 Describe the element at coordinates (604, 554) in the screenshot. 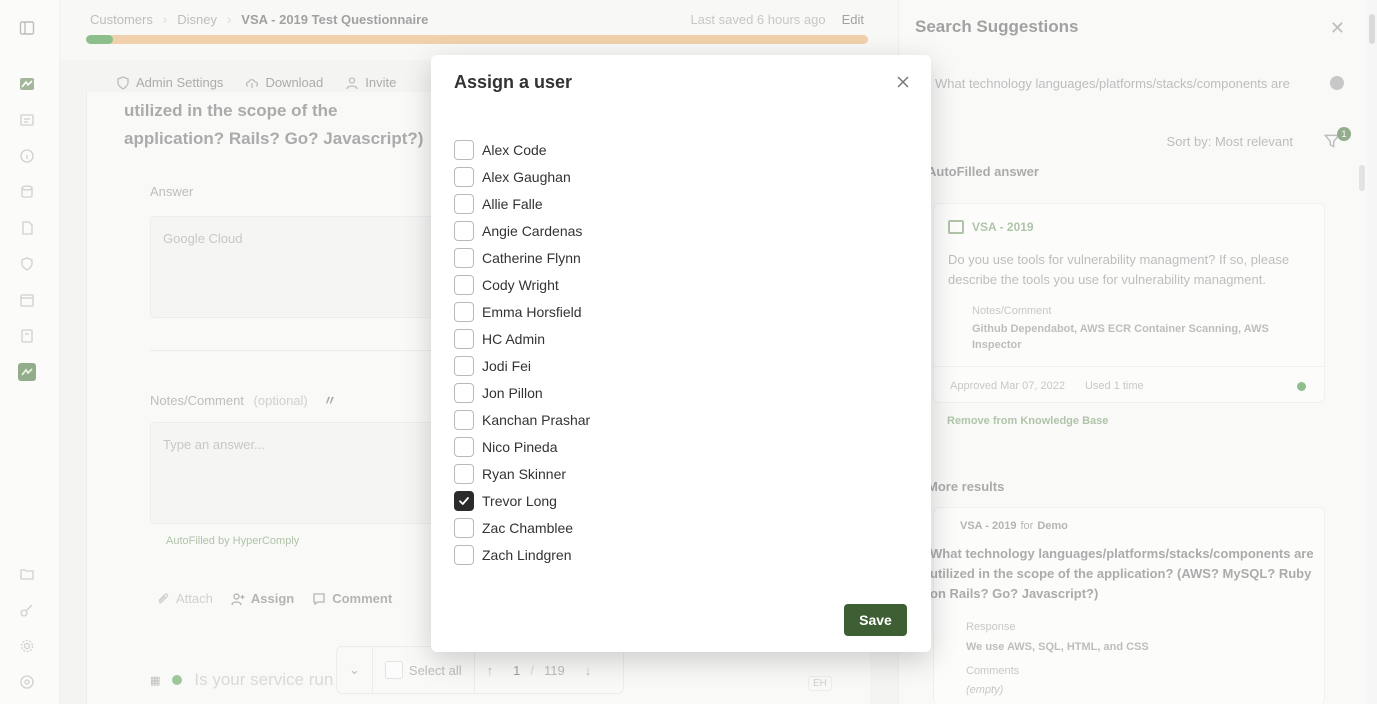

I see `user-option: Zach Lindgren` at that location.